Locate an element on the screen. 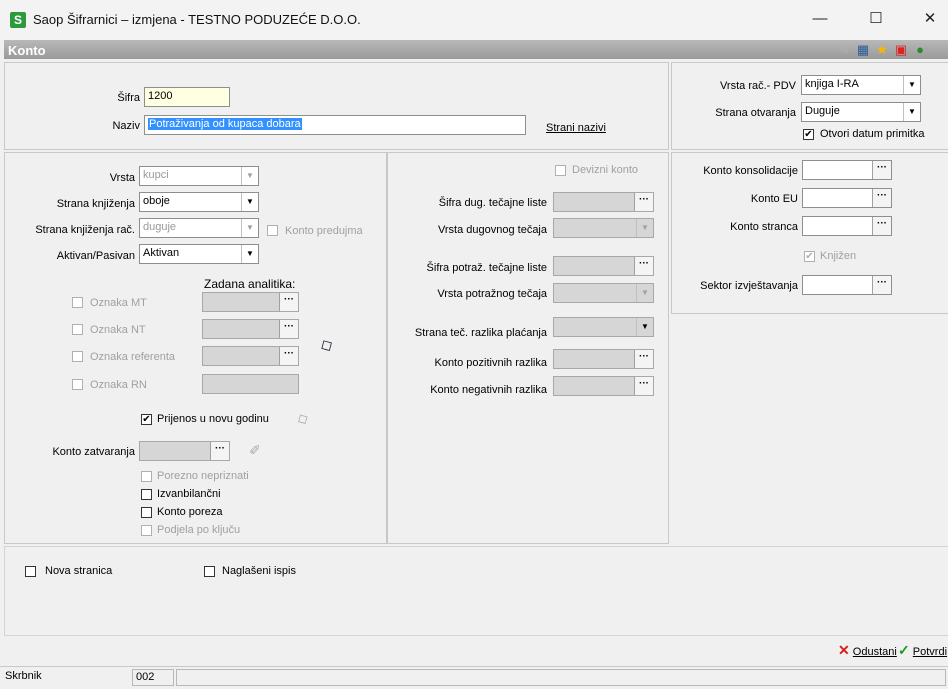 This screenshot has height=689, width=948. vrsta-rac-pdv-label: Vrsta rač.- PDV is located at coordinates (758, 86).